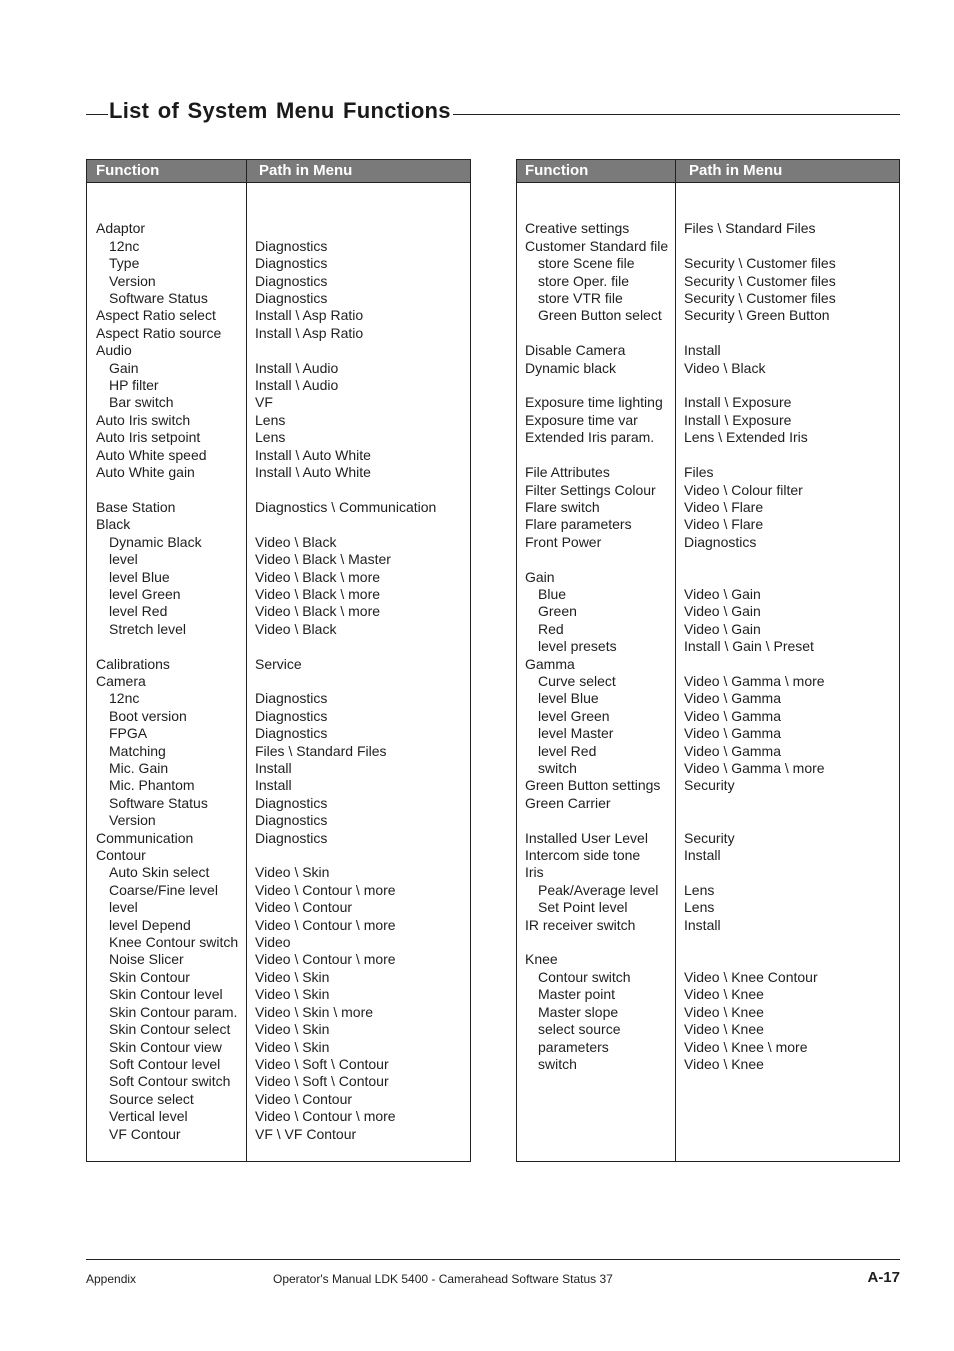 Image resolution: width=954 pixels, height=1351 pixels. What do you see at coordinates (124, 263) in the screenshot?
I see `function-cell: Type` at bounding box center [124, 263].